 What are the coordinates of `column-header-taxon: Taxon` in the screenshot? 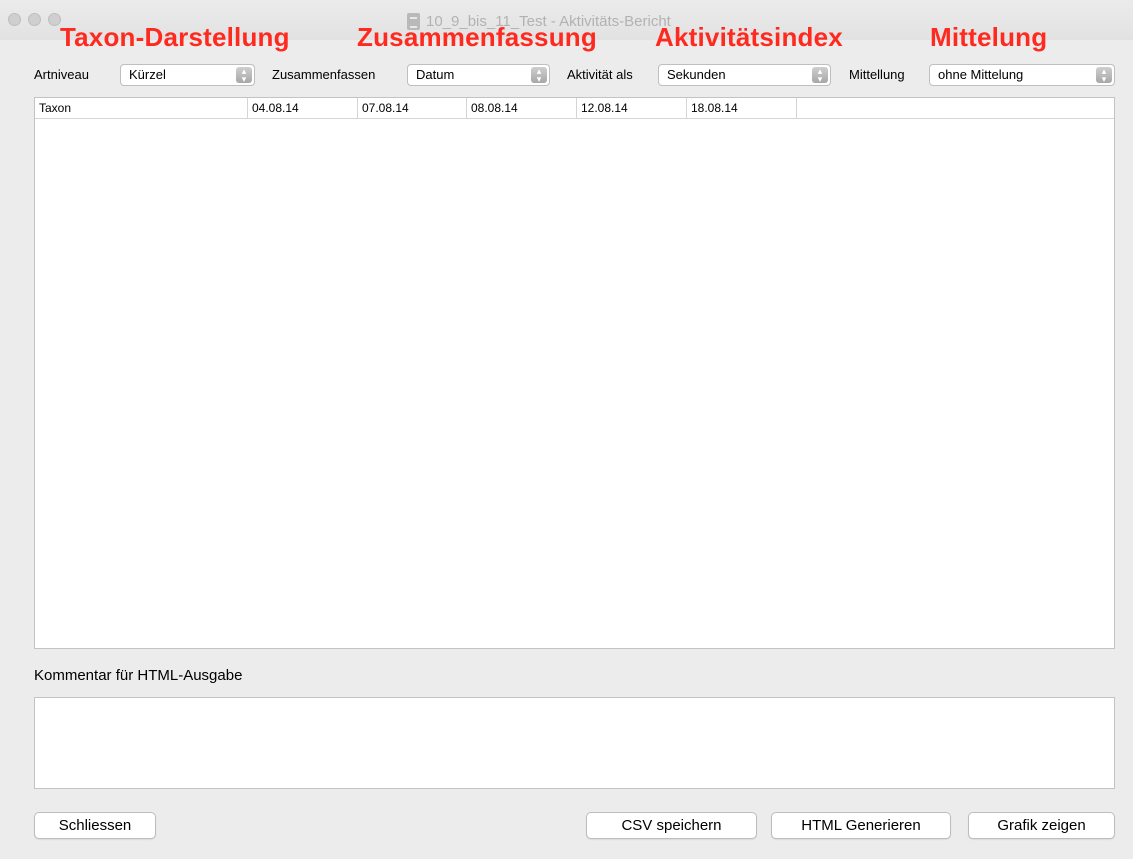 It's located at (141, 108).